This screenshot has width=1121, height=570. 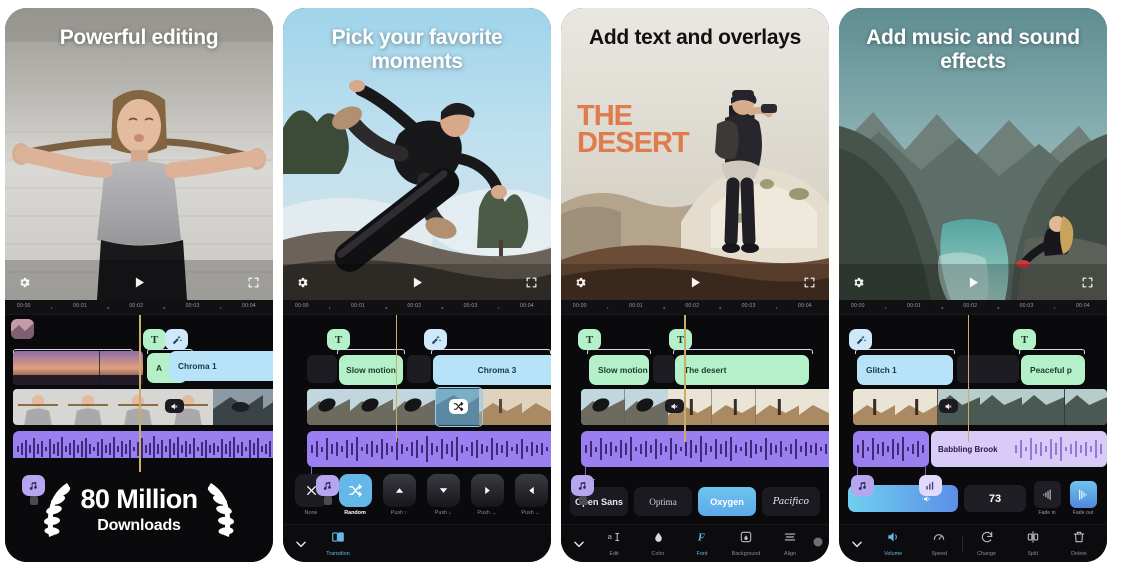 What do you see at coordinates (22, 329) in the screenshot?
I see `clip-thumbnail` at bounding box center [22, 329].